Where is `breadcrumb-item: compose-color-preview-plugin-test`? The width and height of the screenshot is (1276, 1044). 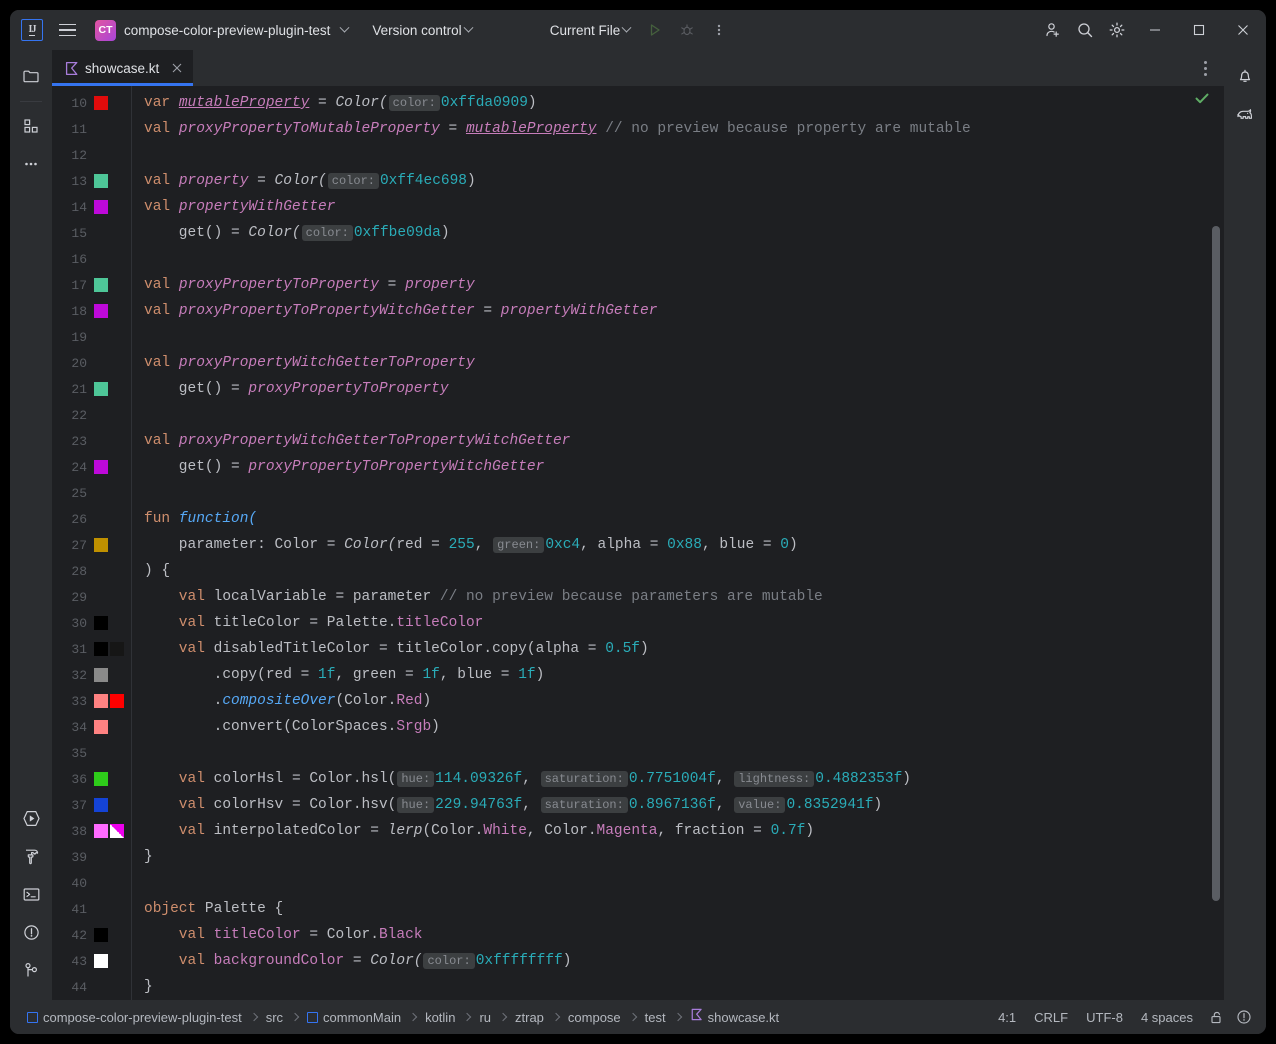
breadcrumb-item: compose-color-preview-plugin-test is located at coordinates (134, 1017).